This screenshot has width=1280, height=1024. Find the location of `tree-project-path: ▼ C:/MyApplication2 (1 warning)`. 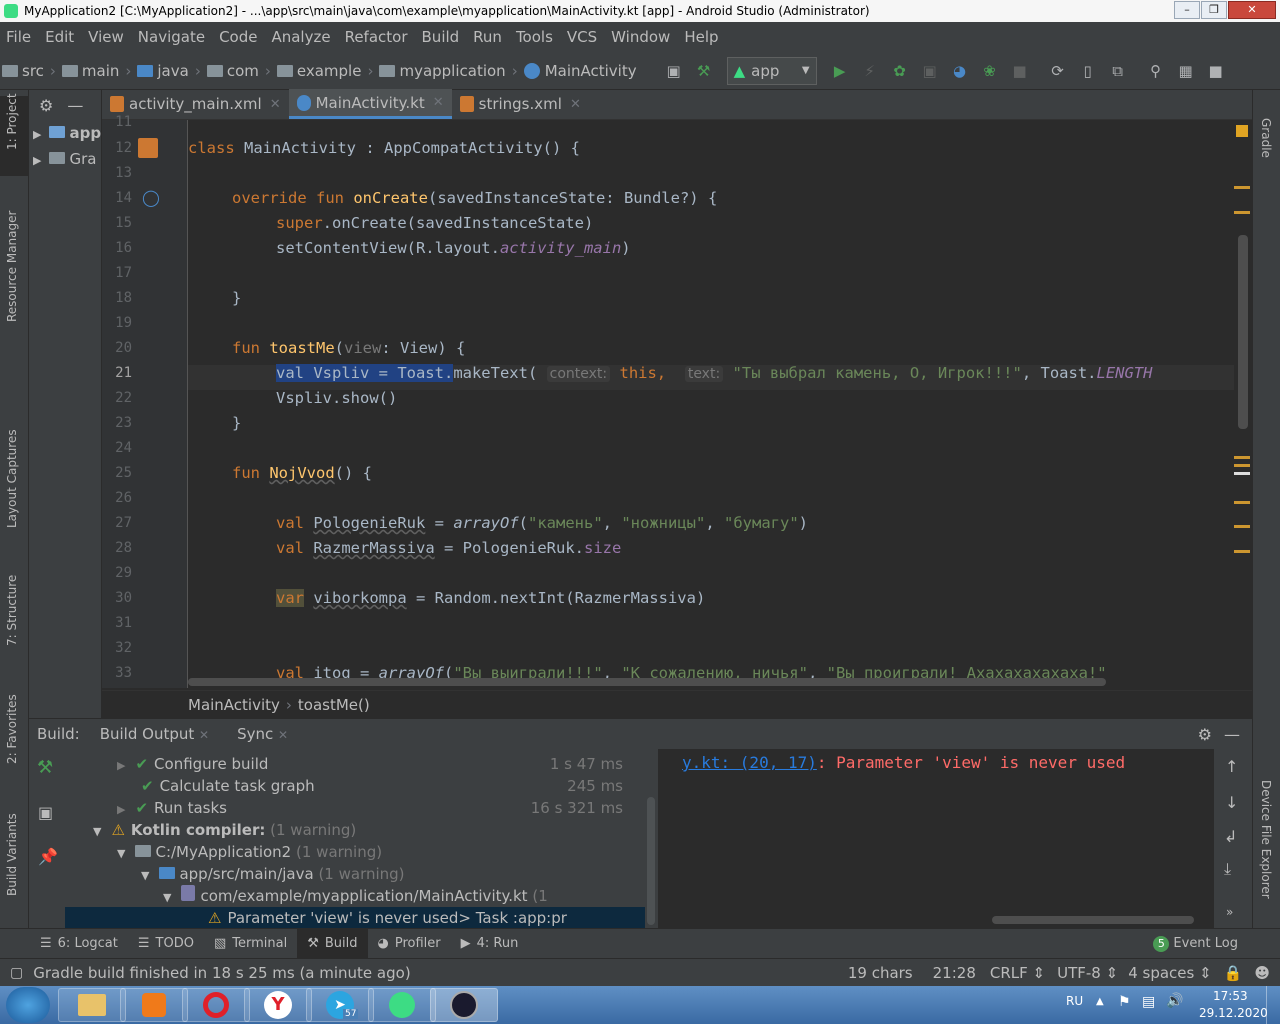

tree-project-path: ▼ C:/MyApplication2 (1 warning) is located at coordinates (249, 852).